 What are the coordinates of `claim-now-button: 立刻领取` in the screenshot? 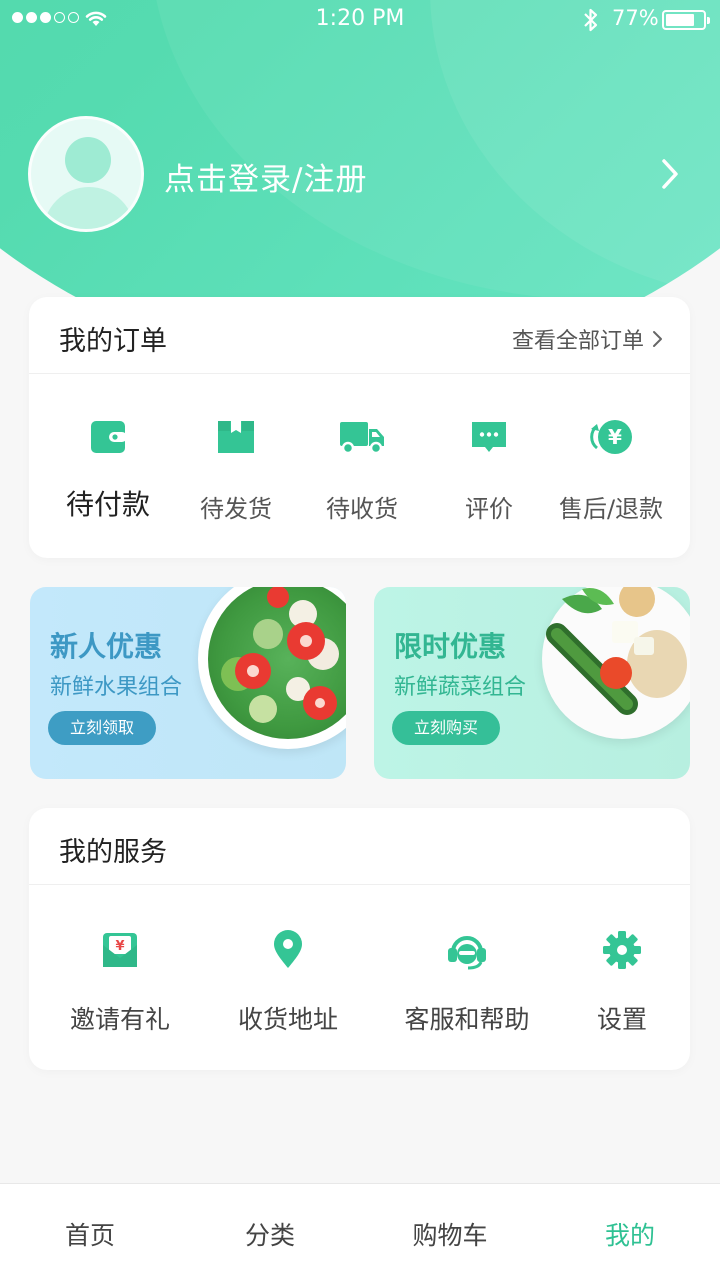 It's located at (102, 728).